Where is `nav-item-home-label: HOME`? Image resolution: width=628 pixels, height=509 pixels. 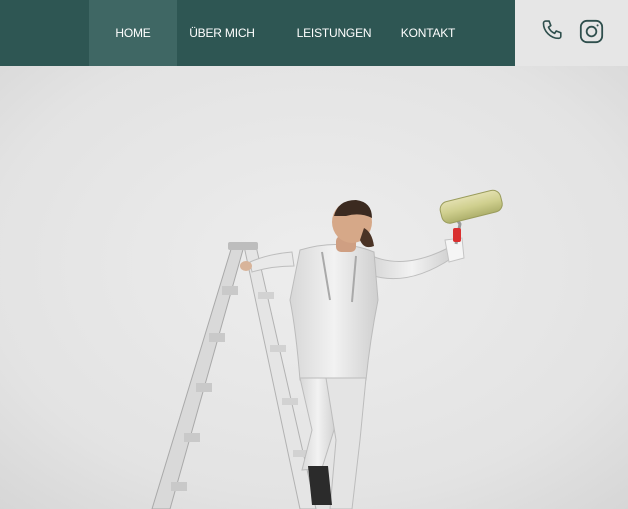 nav-item-home-label: HOME is located at coordinates (133, 33).